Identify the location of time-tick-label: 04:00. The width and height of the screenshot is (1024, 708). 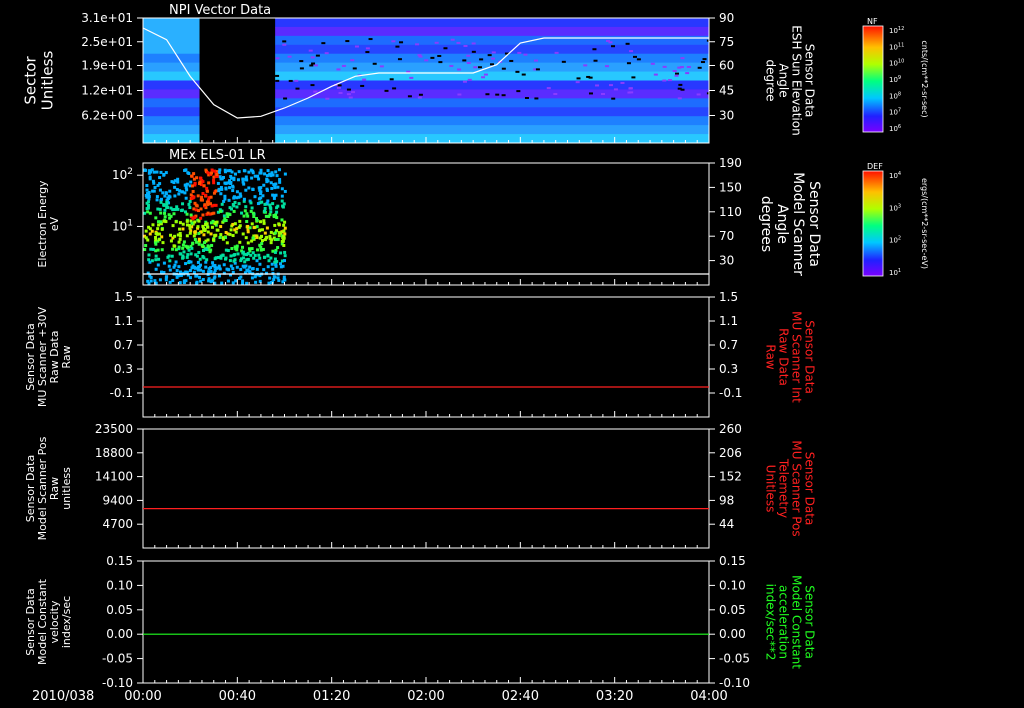
(708, 696).